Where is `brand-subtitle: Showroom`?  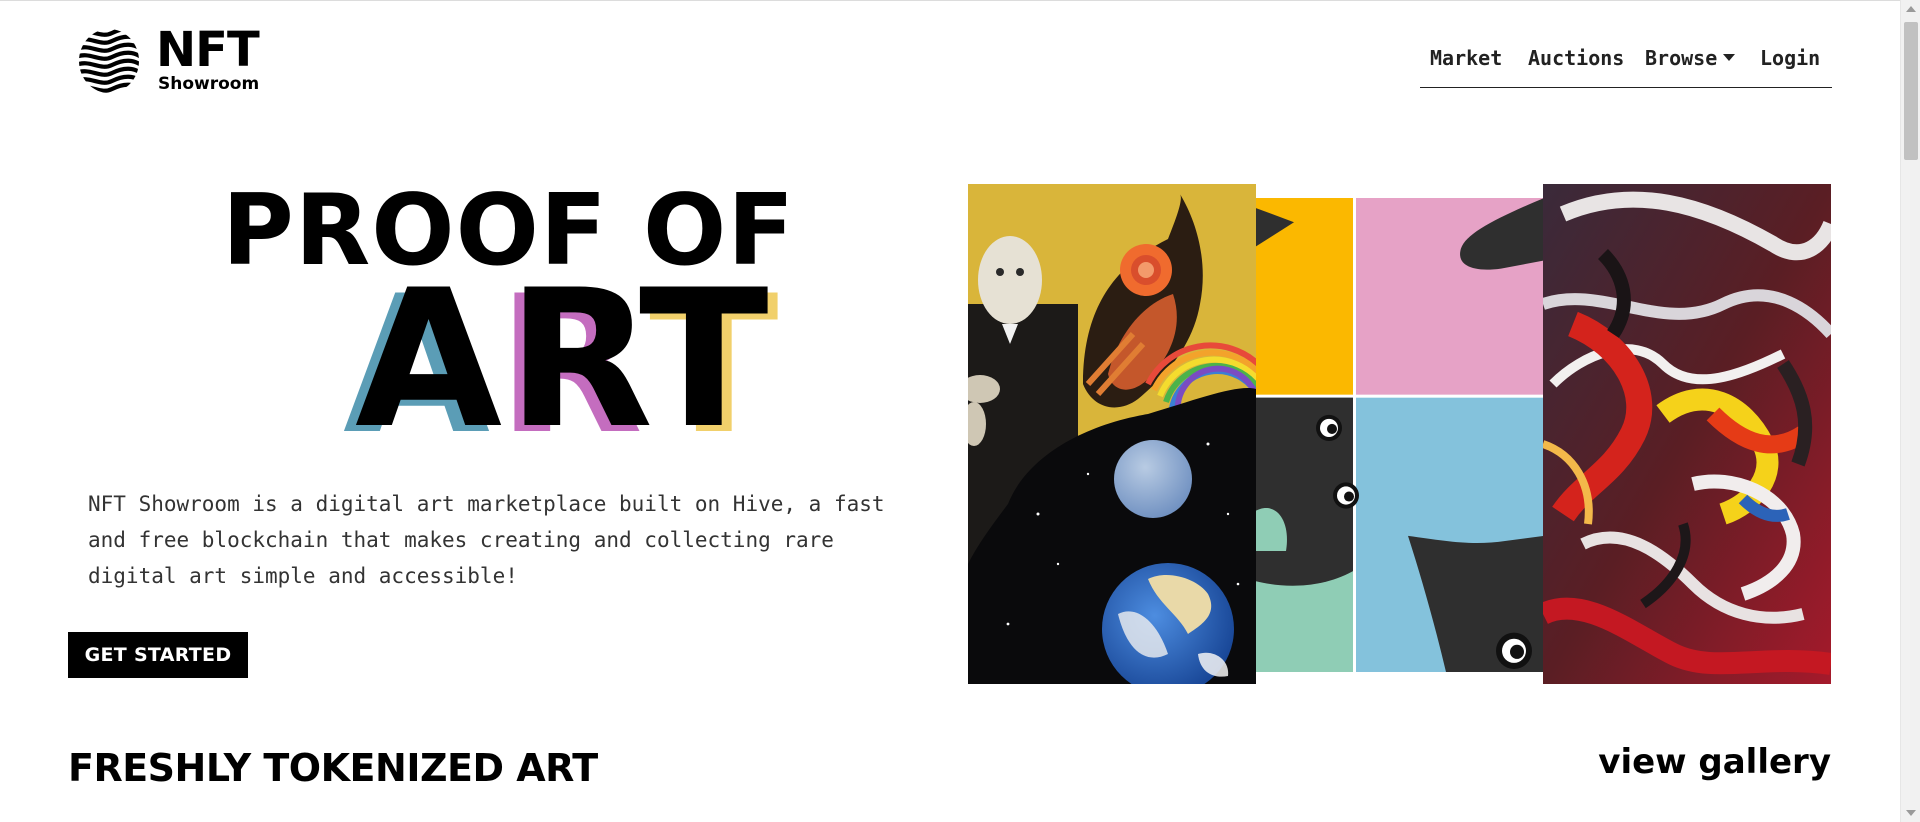 brand-subtitle: Showroom is located at coordinates (209, 84).